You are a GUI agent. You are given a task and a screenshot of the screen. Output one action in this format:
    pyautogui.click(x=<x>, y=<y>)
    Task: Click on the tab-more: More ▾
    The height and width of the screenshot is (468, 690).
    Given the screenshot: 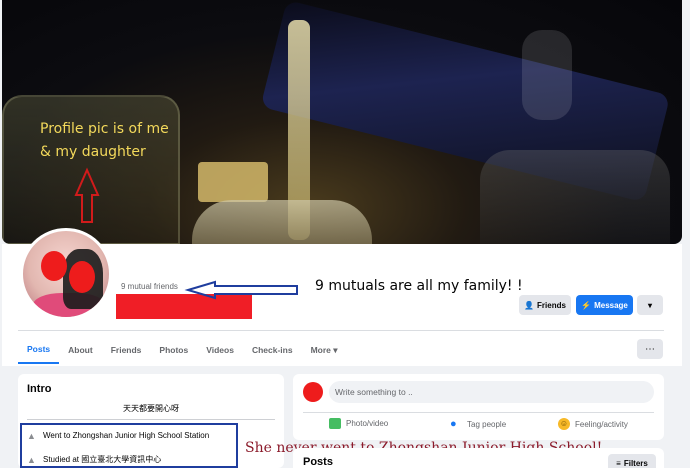 What is the action you would take?
    pyautogui.click(x=324, y=350)
    